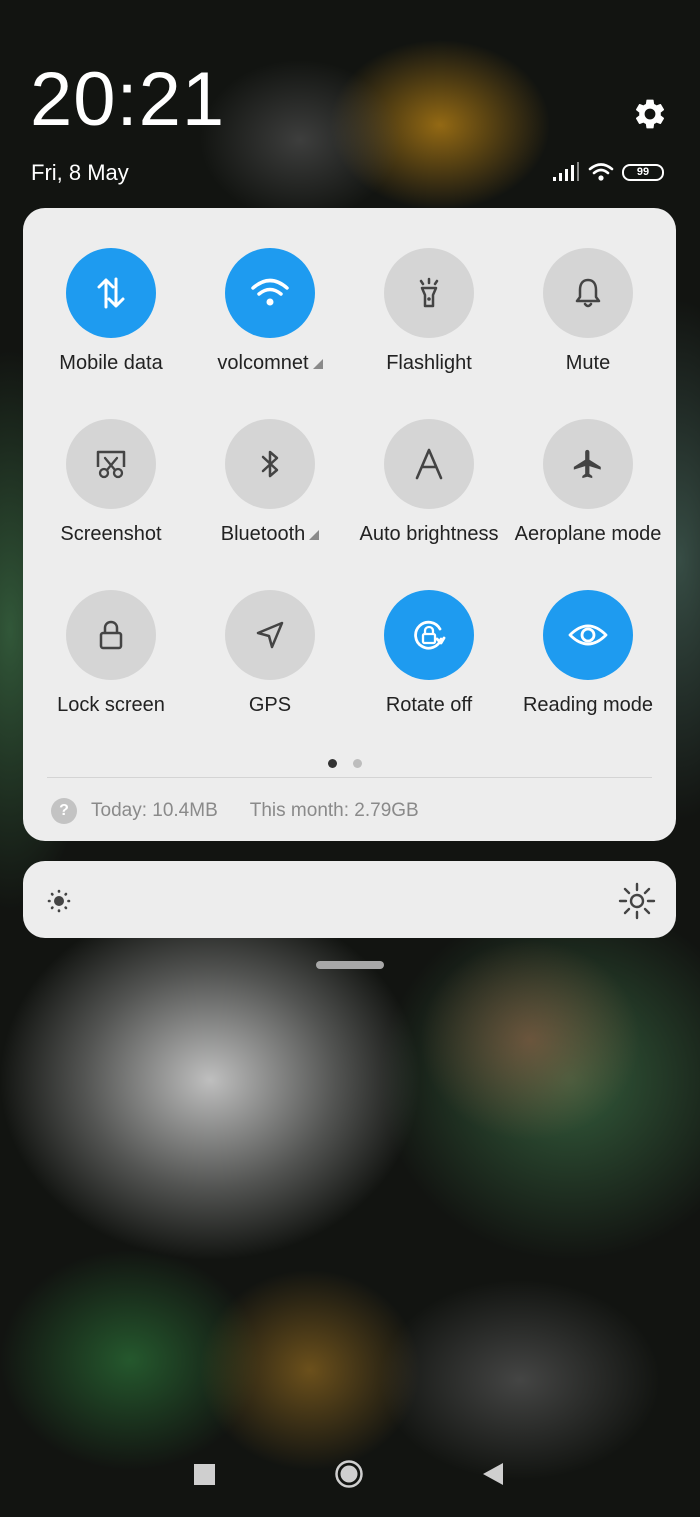 The width and height of the screenshot is (700, 1517). I want to click on tile-wifi: volcomnet, so click(270, 323).